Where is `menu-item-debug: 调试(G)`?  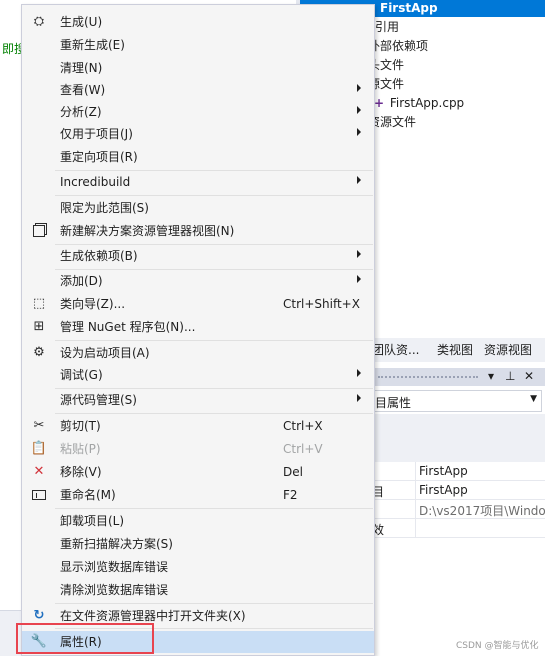
menu-item-debug: 调试(G) is located at coordinates (198, 375).